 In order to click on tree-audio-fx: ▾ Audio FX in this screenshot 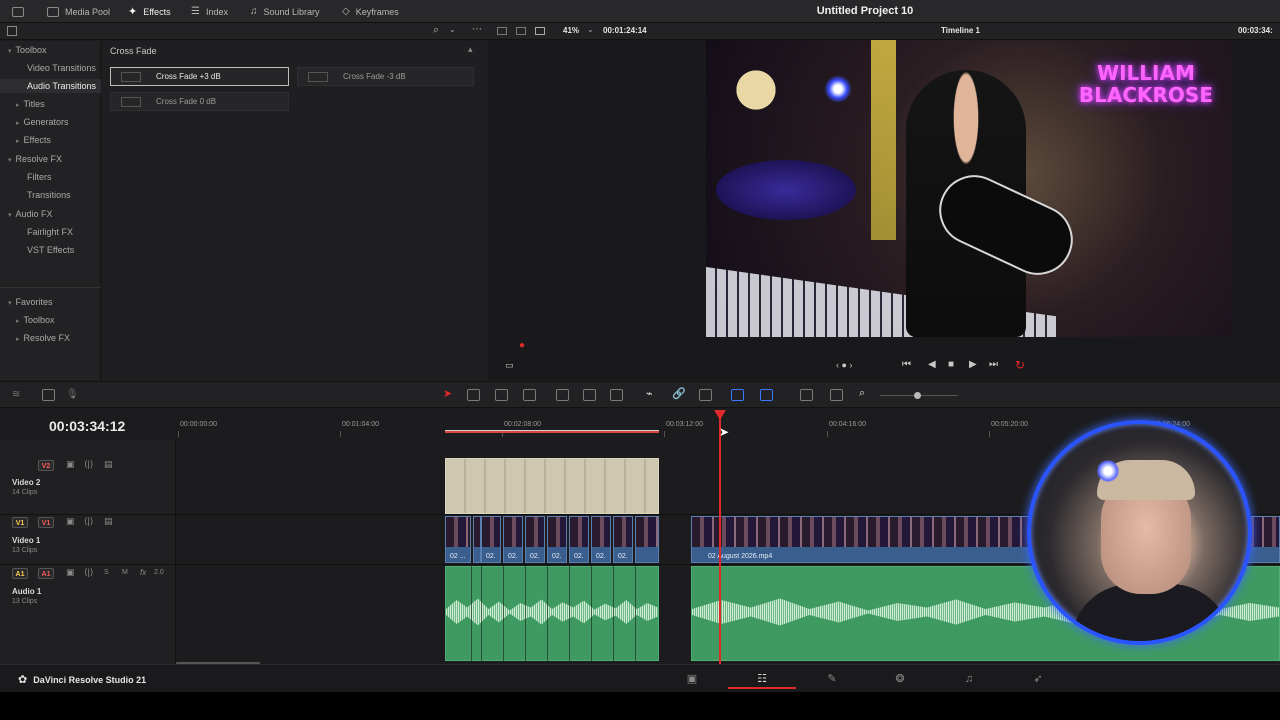, I will do `click(30, 214)`.